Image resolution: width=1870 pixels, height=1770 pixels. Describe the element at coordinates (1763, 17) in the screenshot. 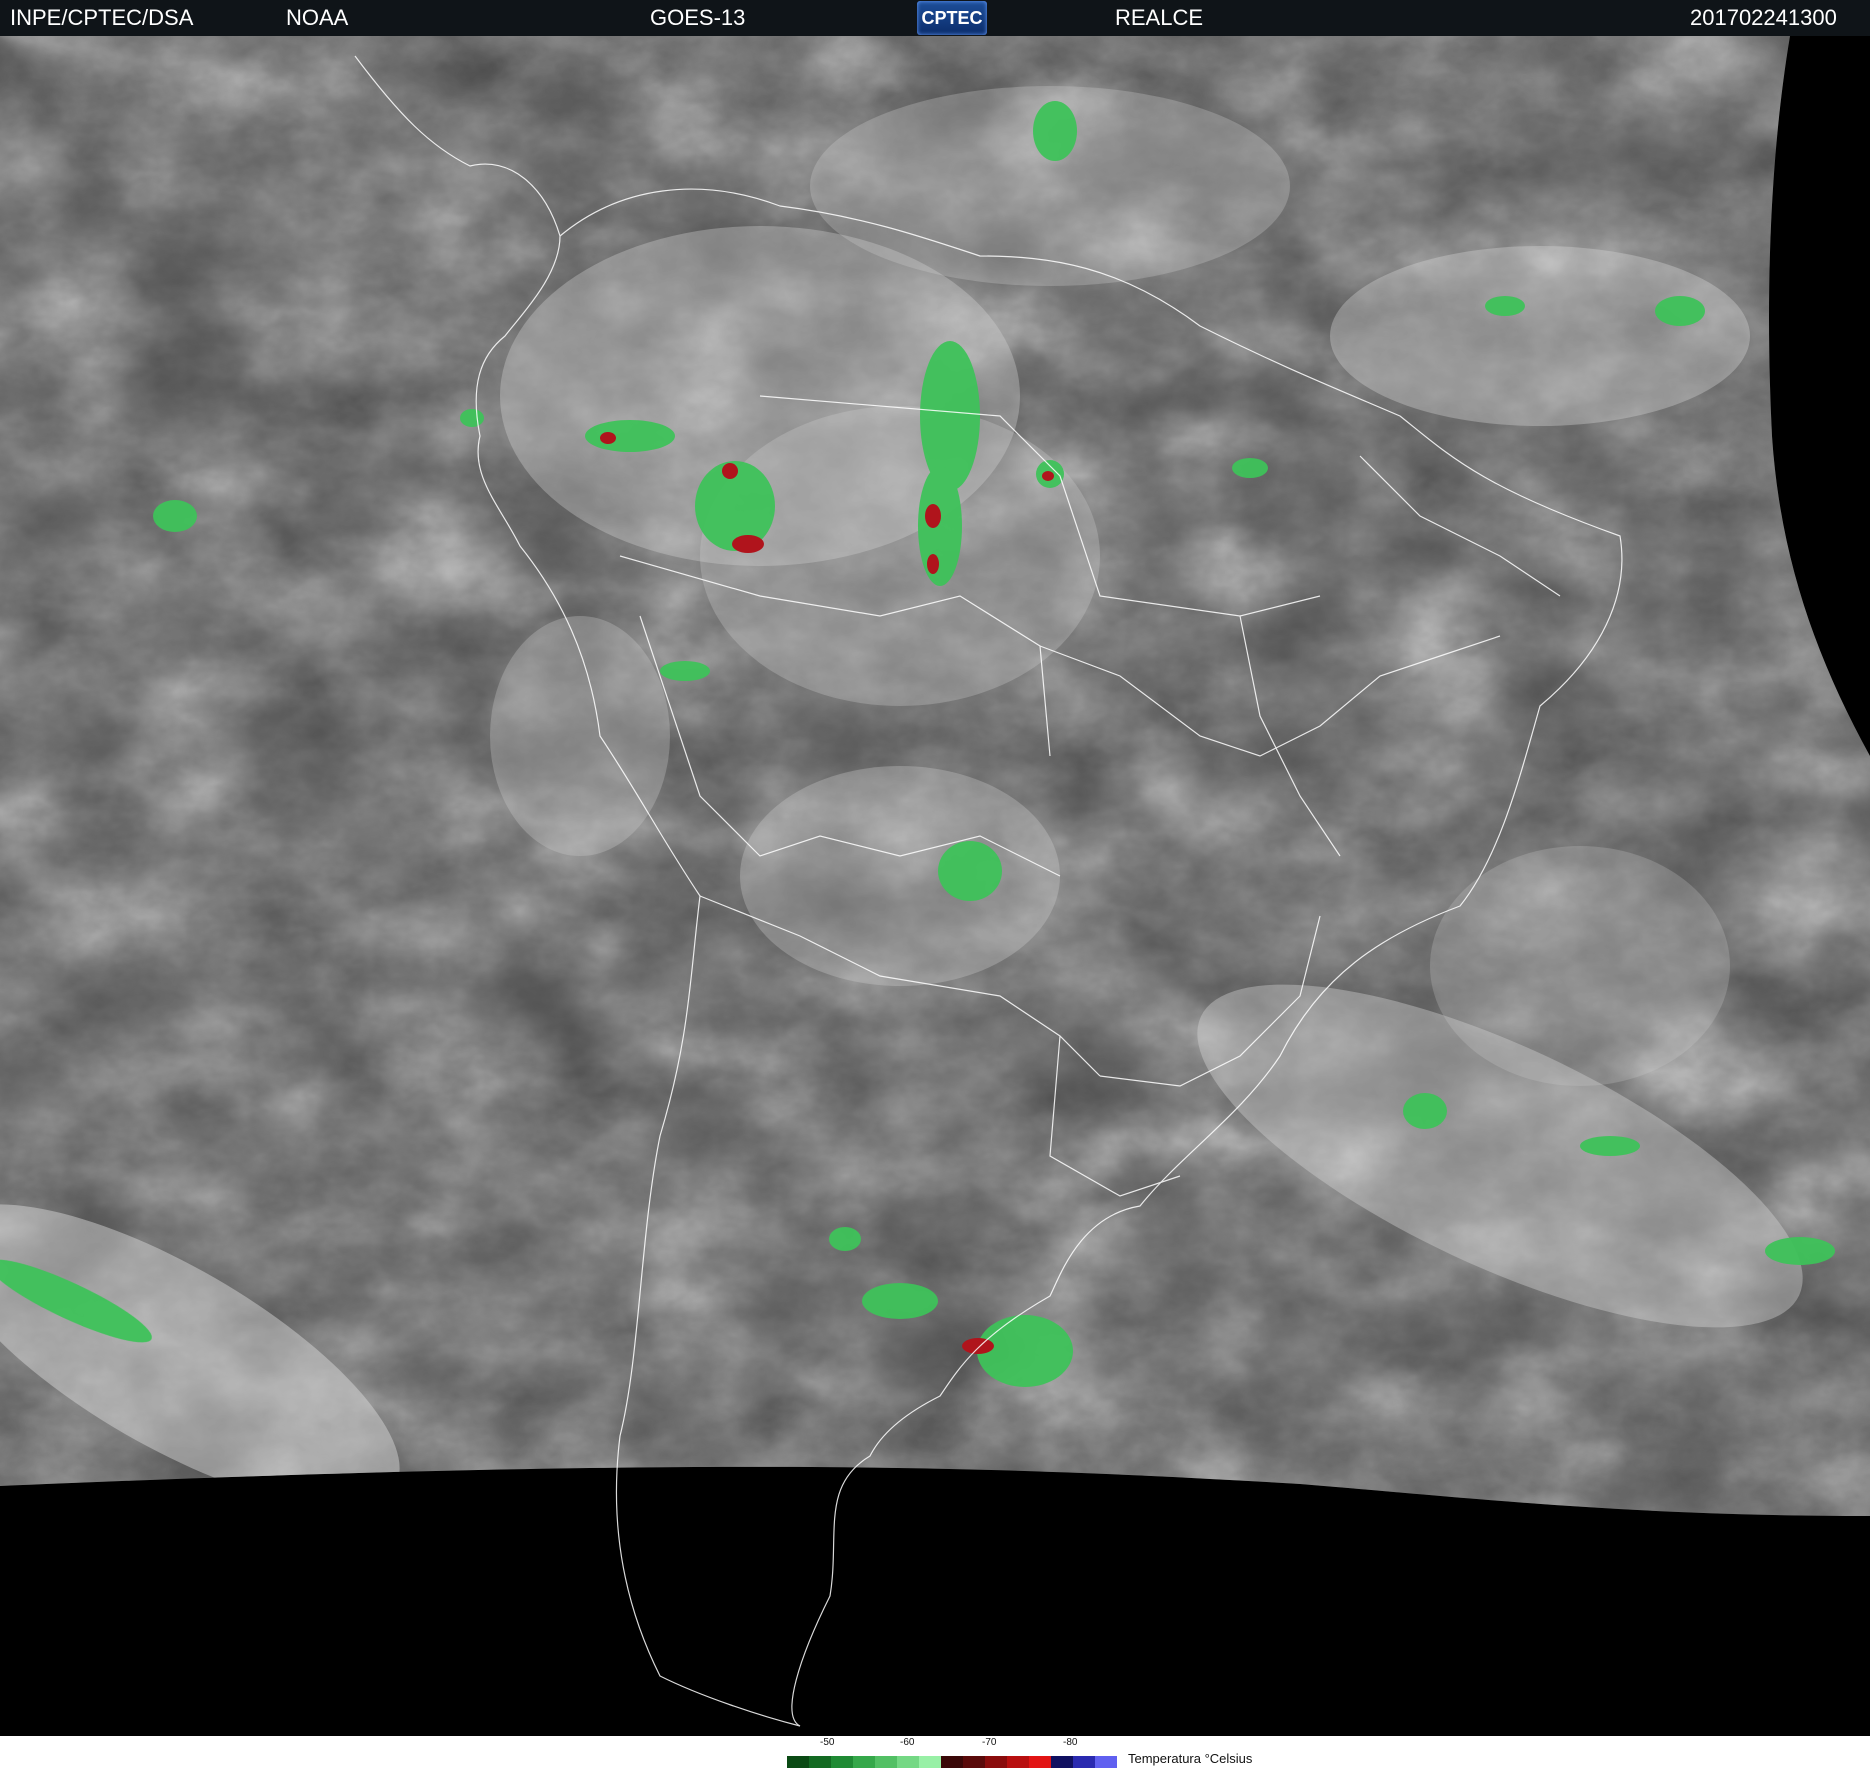

I see `timestamp-label: 201702241300` at that location.